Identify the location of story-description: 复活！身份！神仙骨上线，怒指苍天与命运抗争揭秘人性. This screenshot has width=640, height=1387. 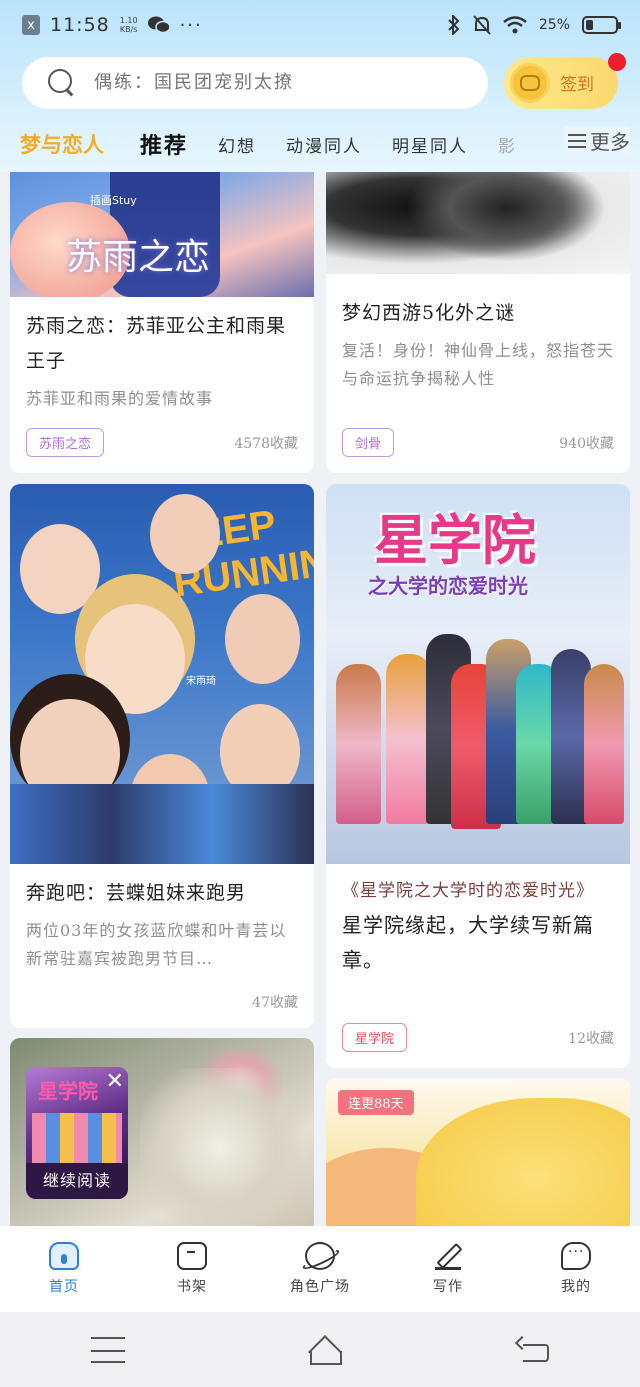
(478, 364).